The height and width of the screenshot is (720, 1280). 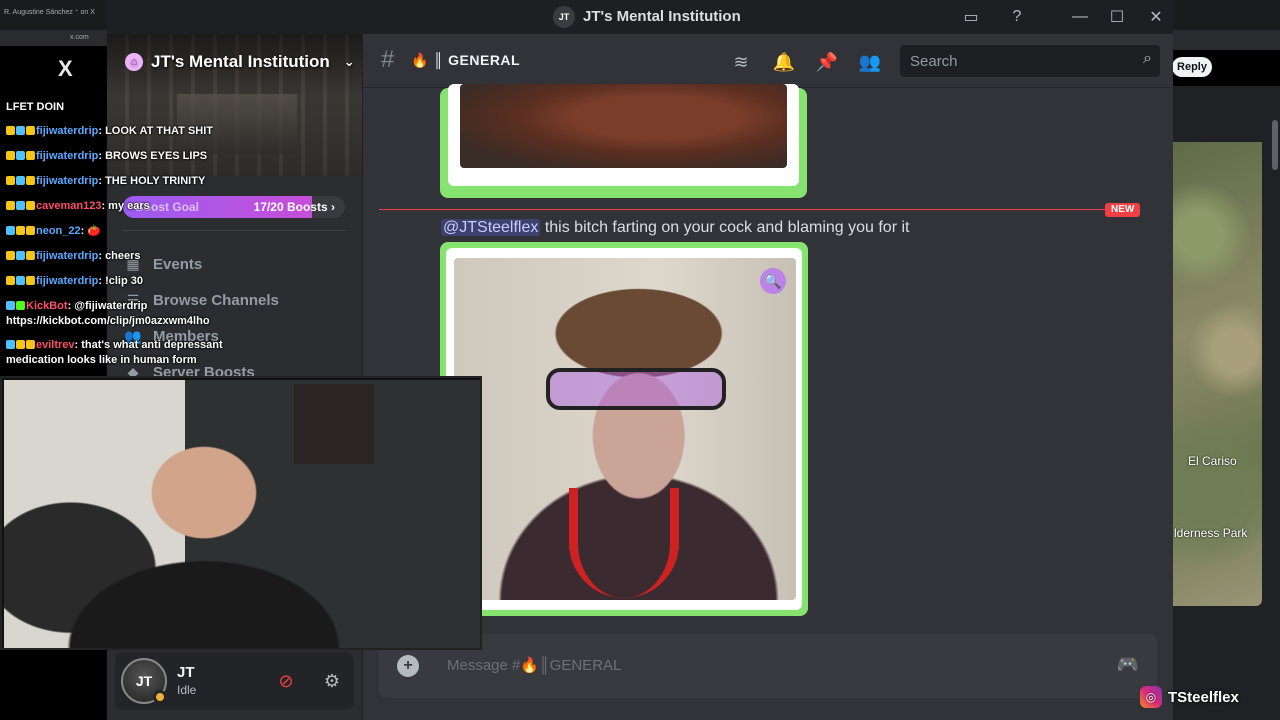 I want to click on instagram-handle: ◎ TSteelflex, so click(x=1189, y=697).